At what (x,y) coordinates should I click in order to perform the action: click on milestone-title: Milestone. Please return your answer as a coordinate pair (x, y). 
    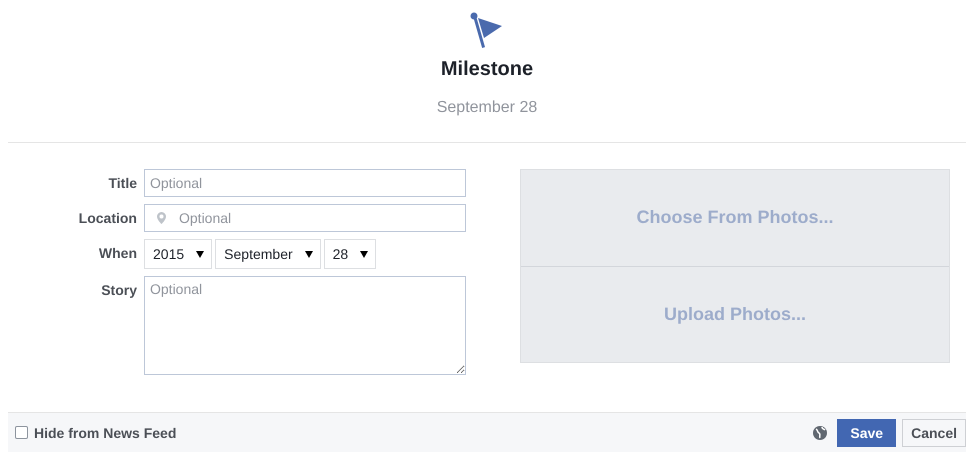
    Looking at the image, I should click on (487, 69).